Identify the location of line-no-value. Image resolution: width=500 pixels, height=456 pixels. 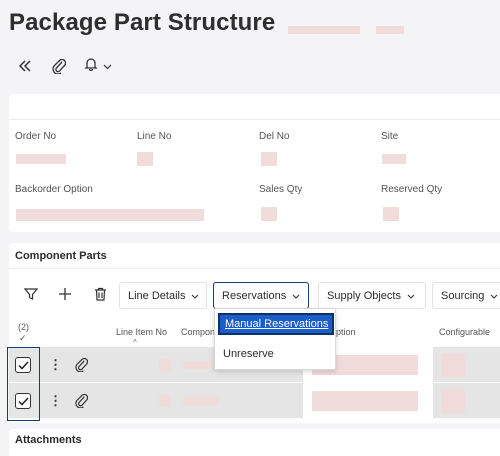
(145, 159).